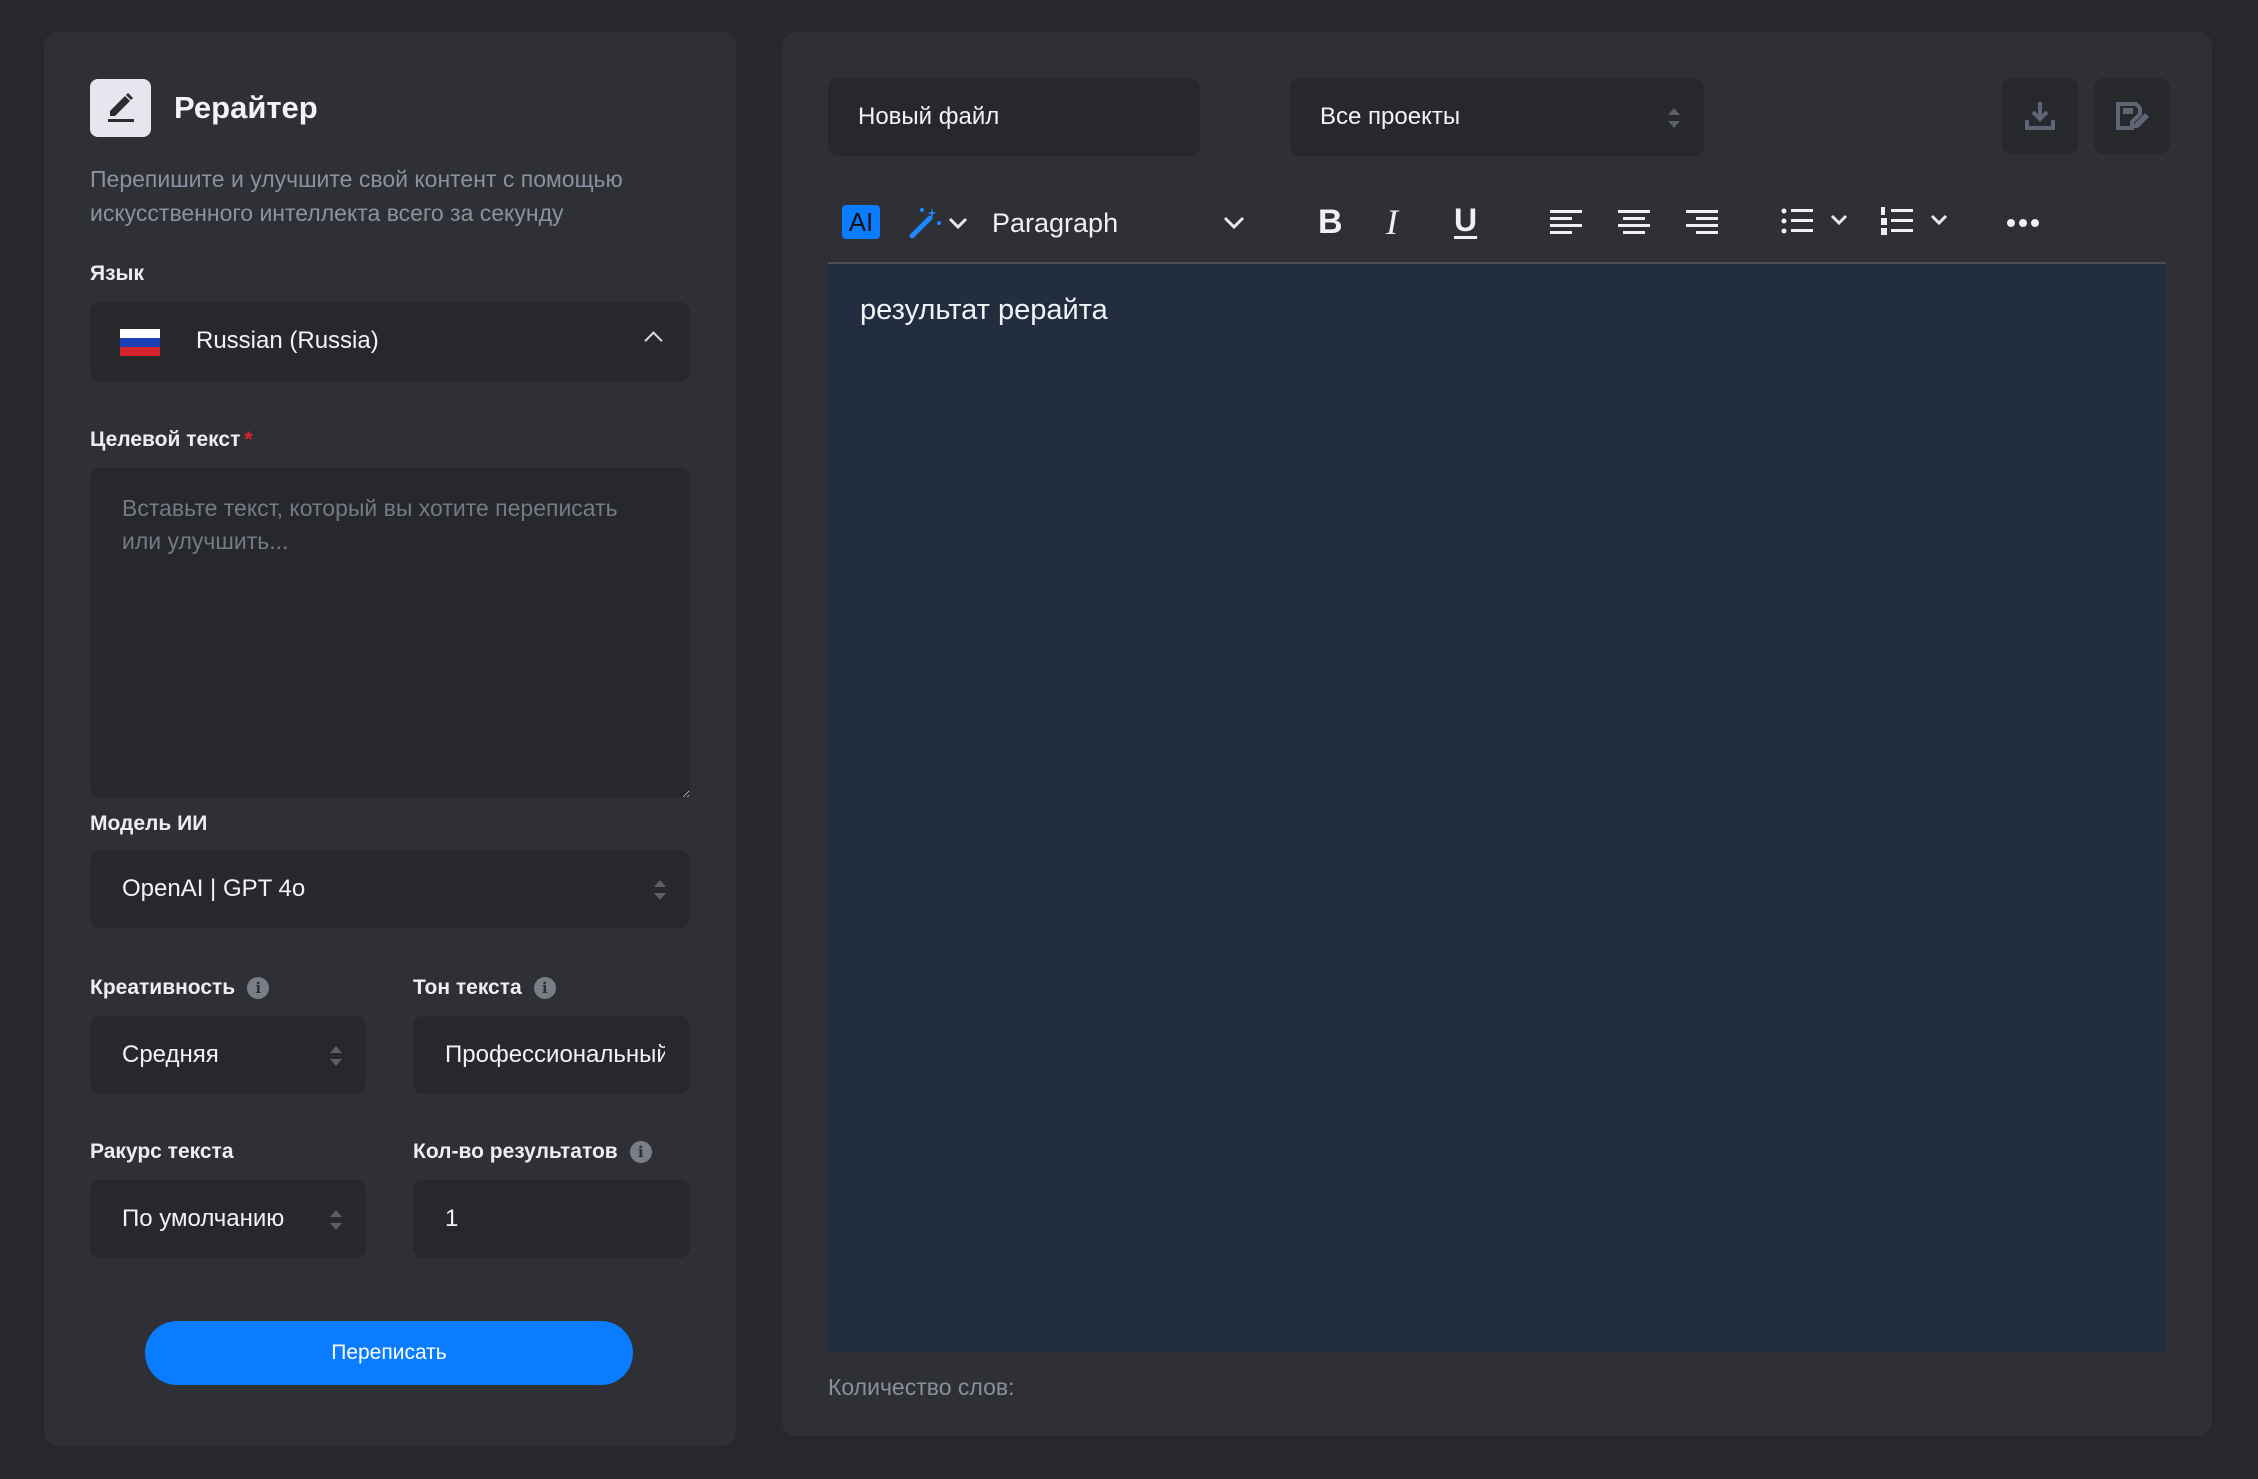  I want to click on download-button, so click(2040, 116).